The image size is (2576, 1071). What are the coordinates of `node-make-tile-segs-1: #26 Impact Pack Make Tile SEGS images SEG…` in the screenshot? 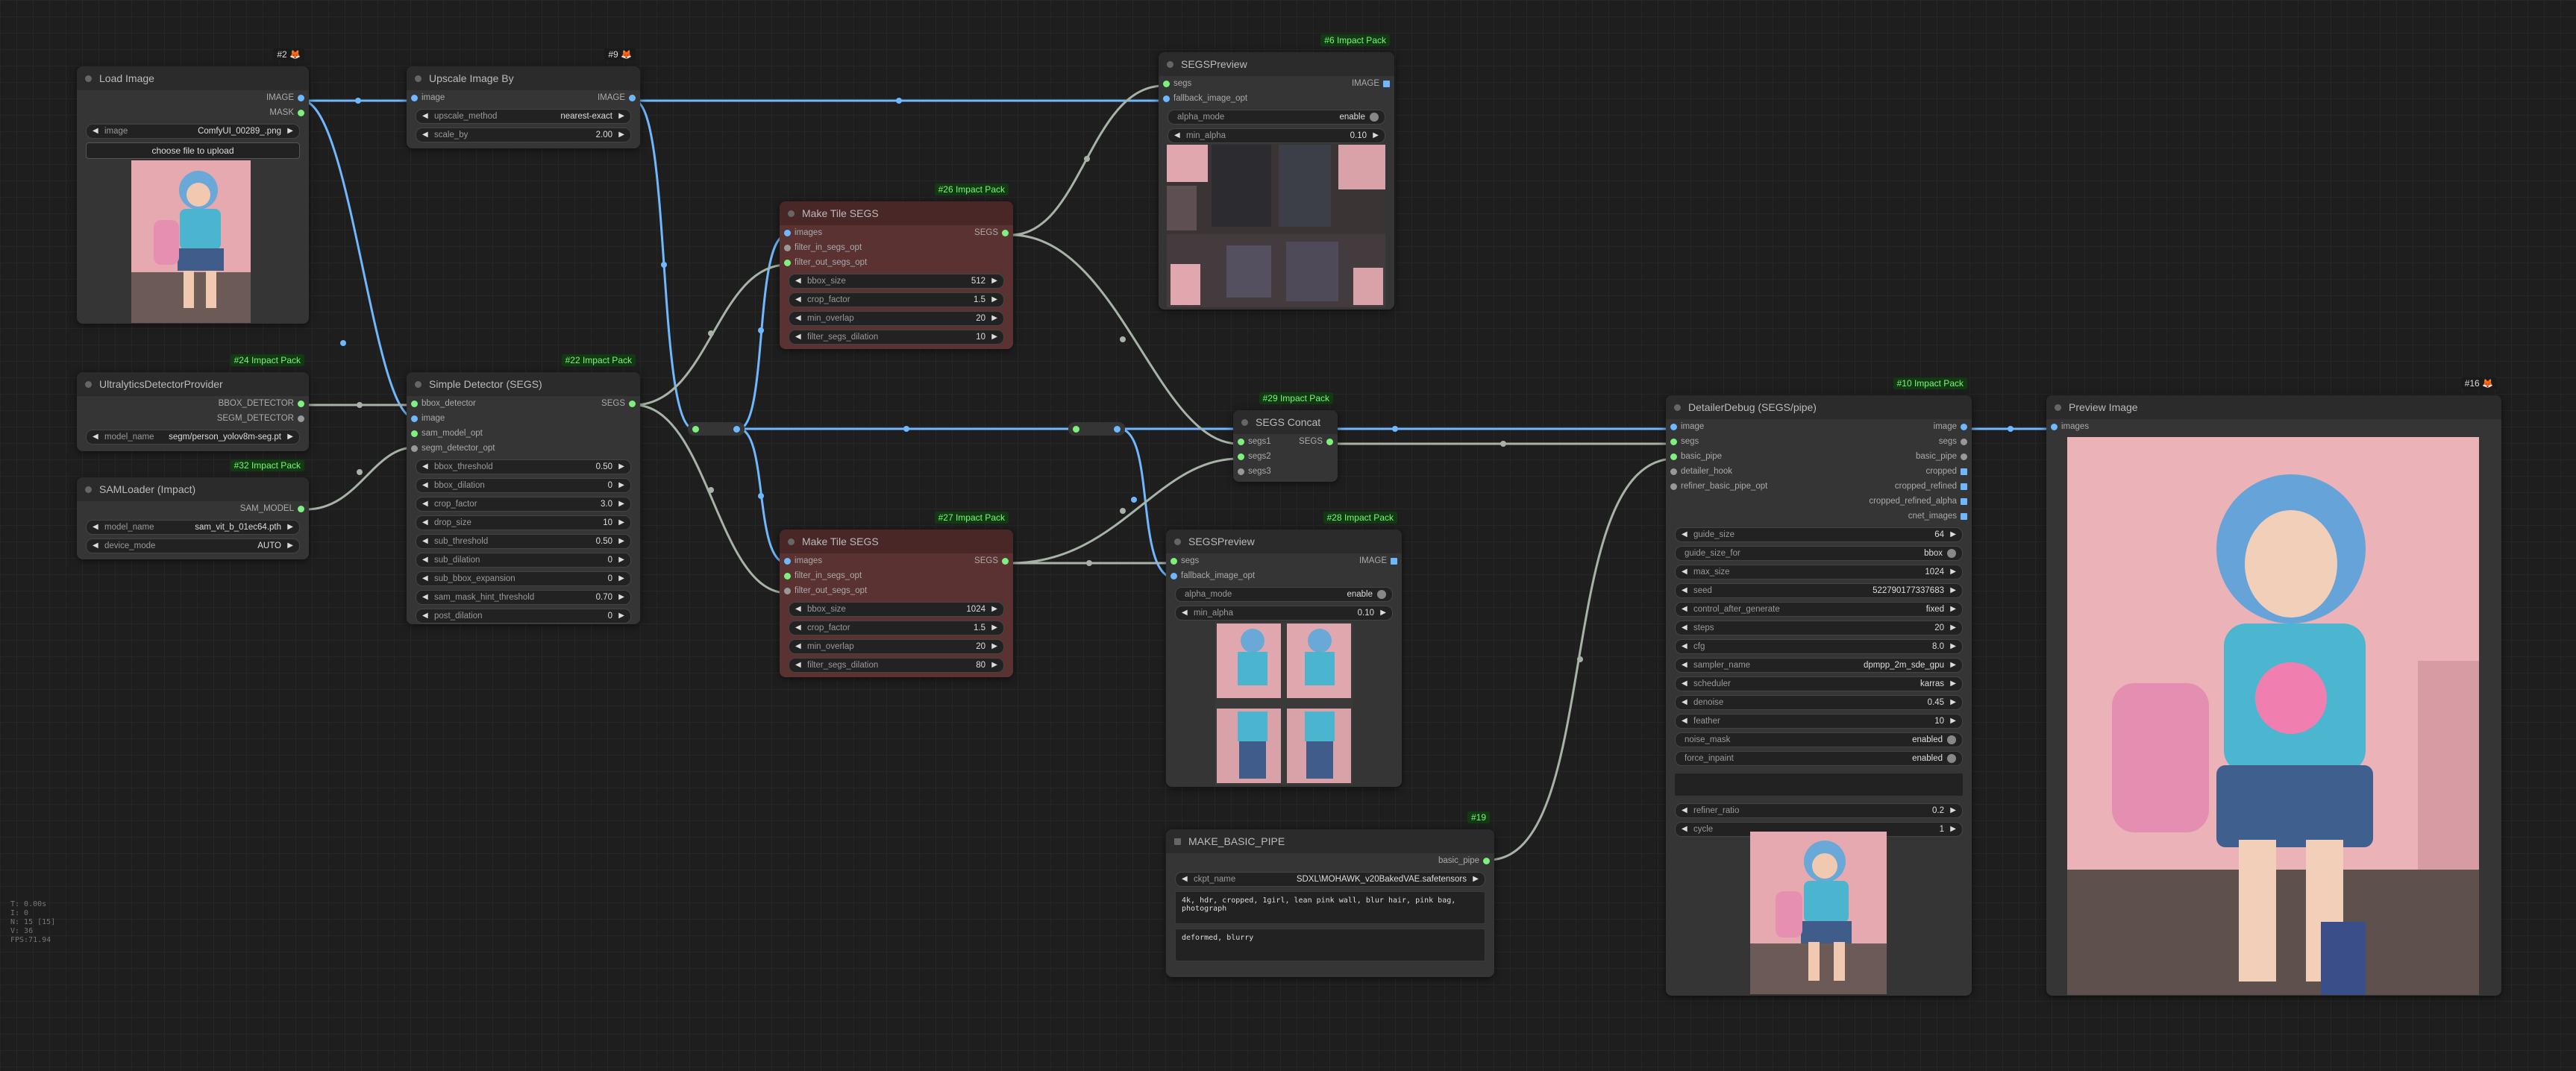 It's located at (896, 266).